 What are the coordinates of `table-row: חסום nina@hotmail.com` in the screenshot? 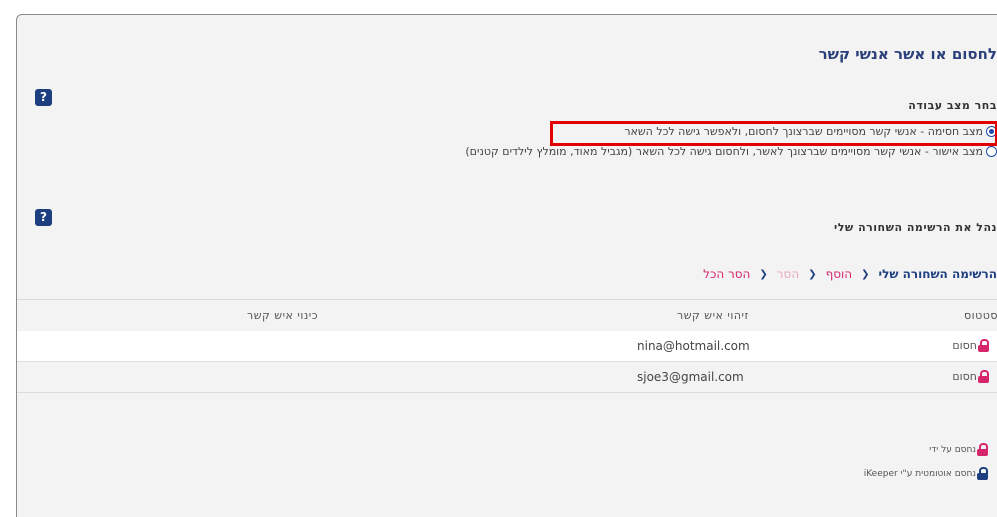 It's located at (507, 346).